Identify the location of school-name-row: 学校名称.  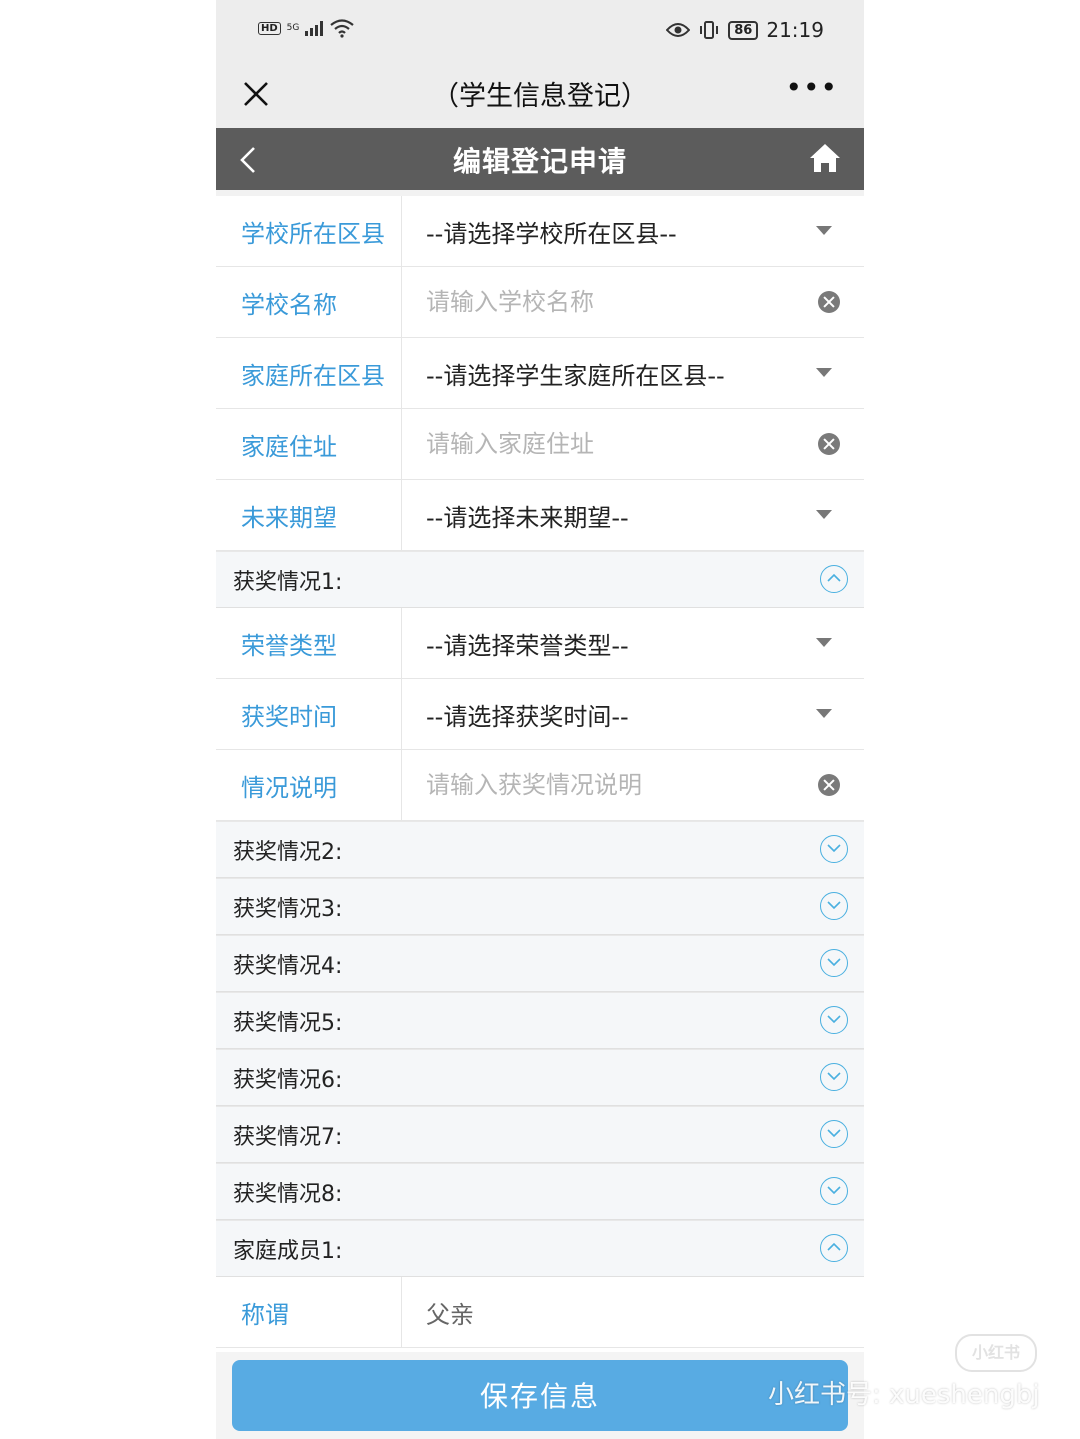
(540, 302).